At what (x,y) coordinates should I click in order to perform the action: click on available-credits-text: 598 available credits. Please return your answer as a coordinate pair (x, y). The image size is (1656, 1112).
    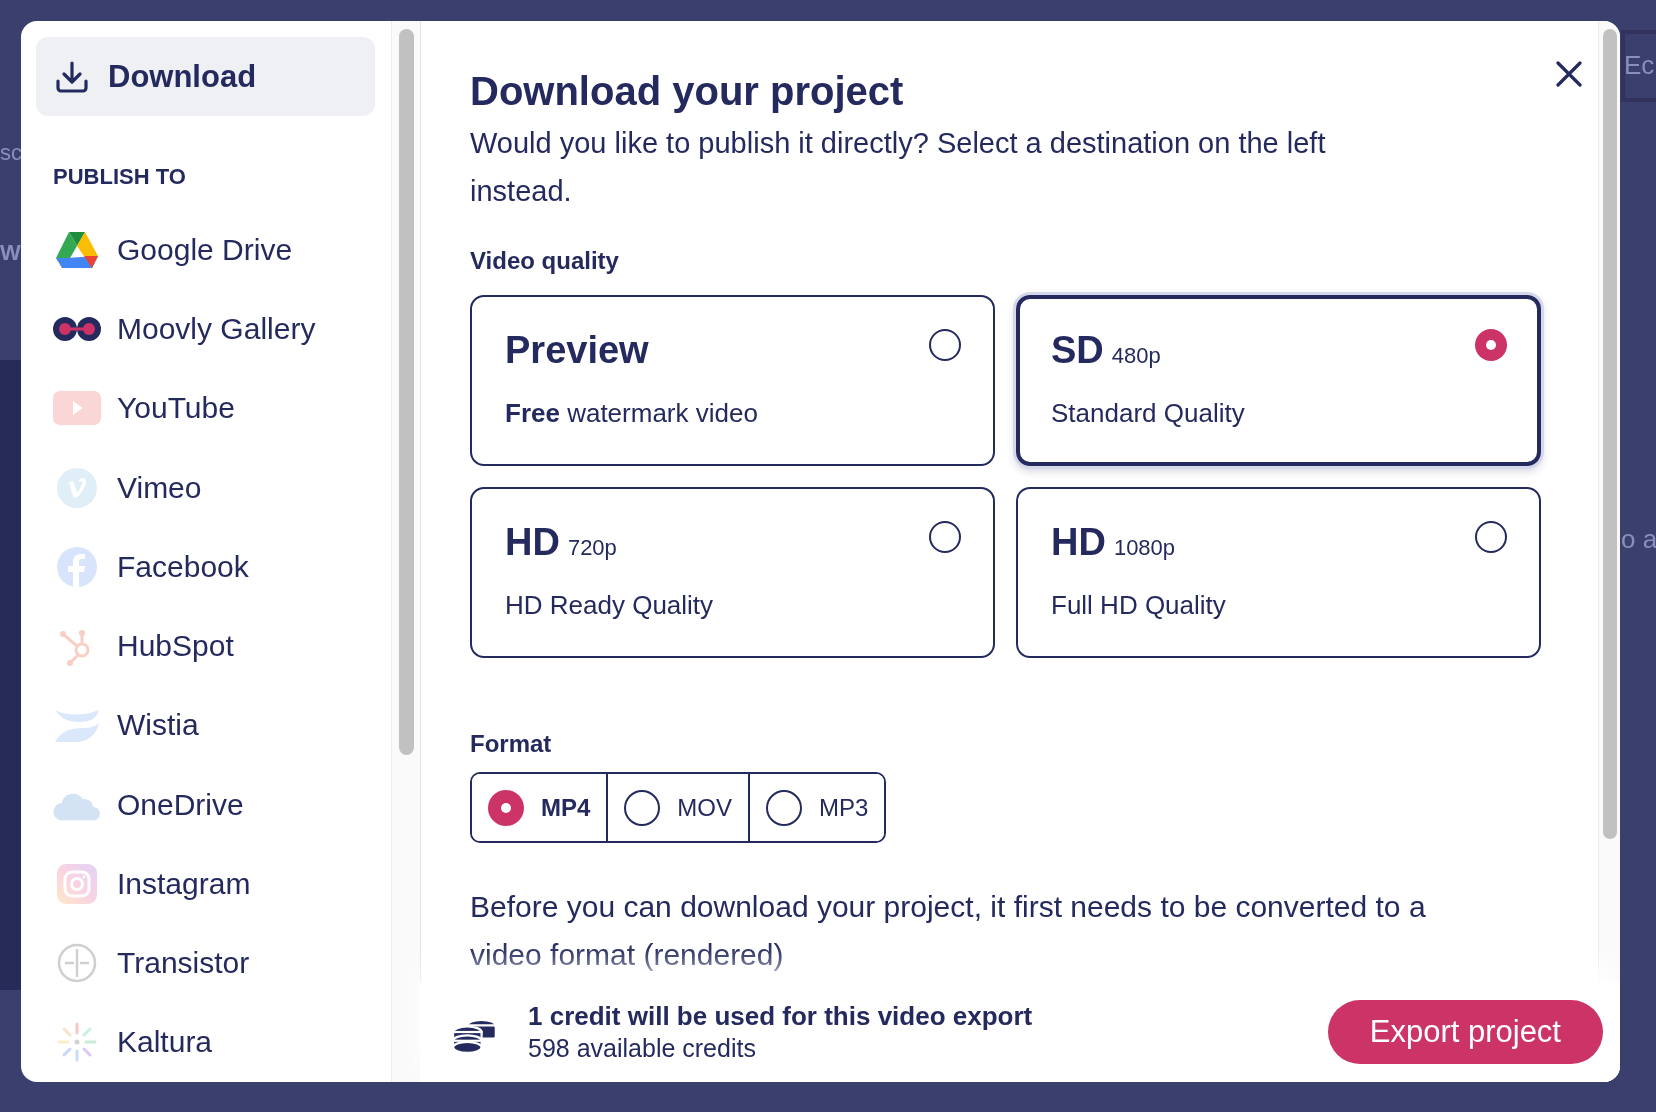
    Looking at the image, I should click on (642, 1048).